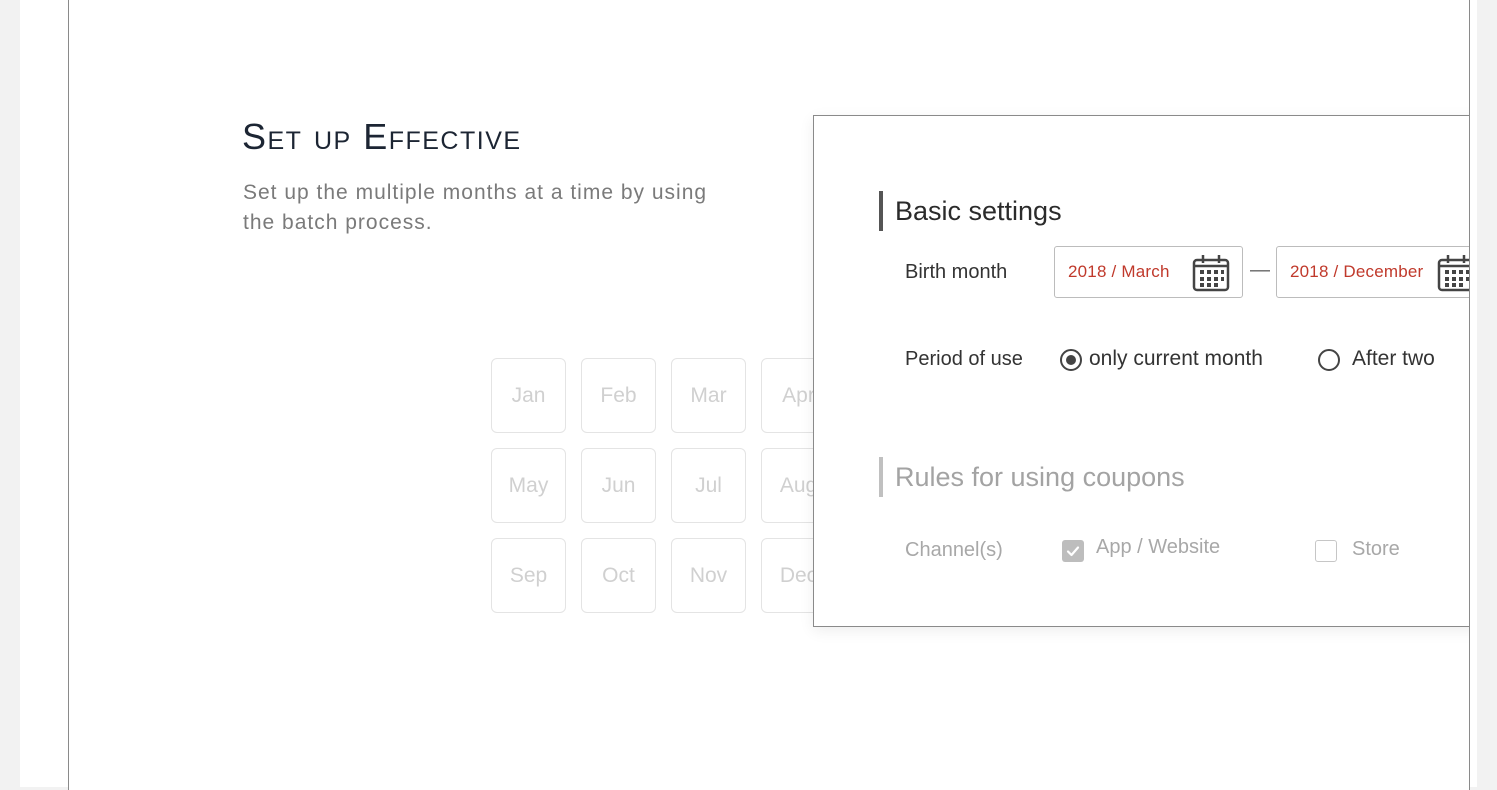 The width and height of the screenshot is (1497, 790). Describe the element at coordinates (528, 485) in the screenshot. I see `month-tile-may: May` at that location.